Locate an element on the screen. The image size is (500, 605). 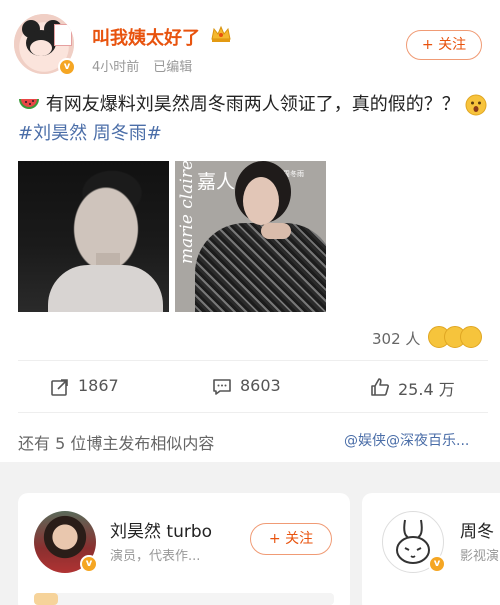
image-figure-hand is located at coordinates (276, 231).